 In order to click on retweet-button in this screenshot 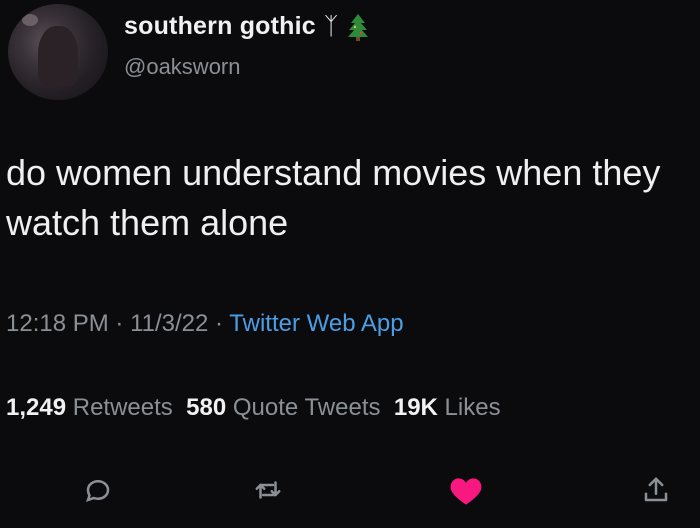, I will do `click(268, 490)`.